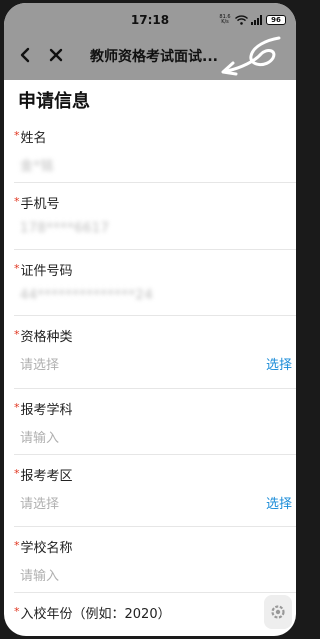 The height and width of the screenshot is (639, 320). Describe the element at coordinates (37, 166) in the screenshot. I see `name-value: 金*铭` at that location.